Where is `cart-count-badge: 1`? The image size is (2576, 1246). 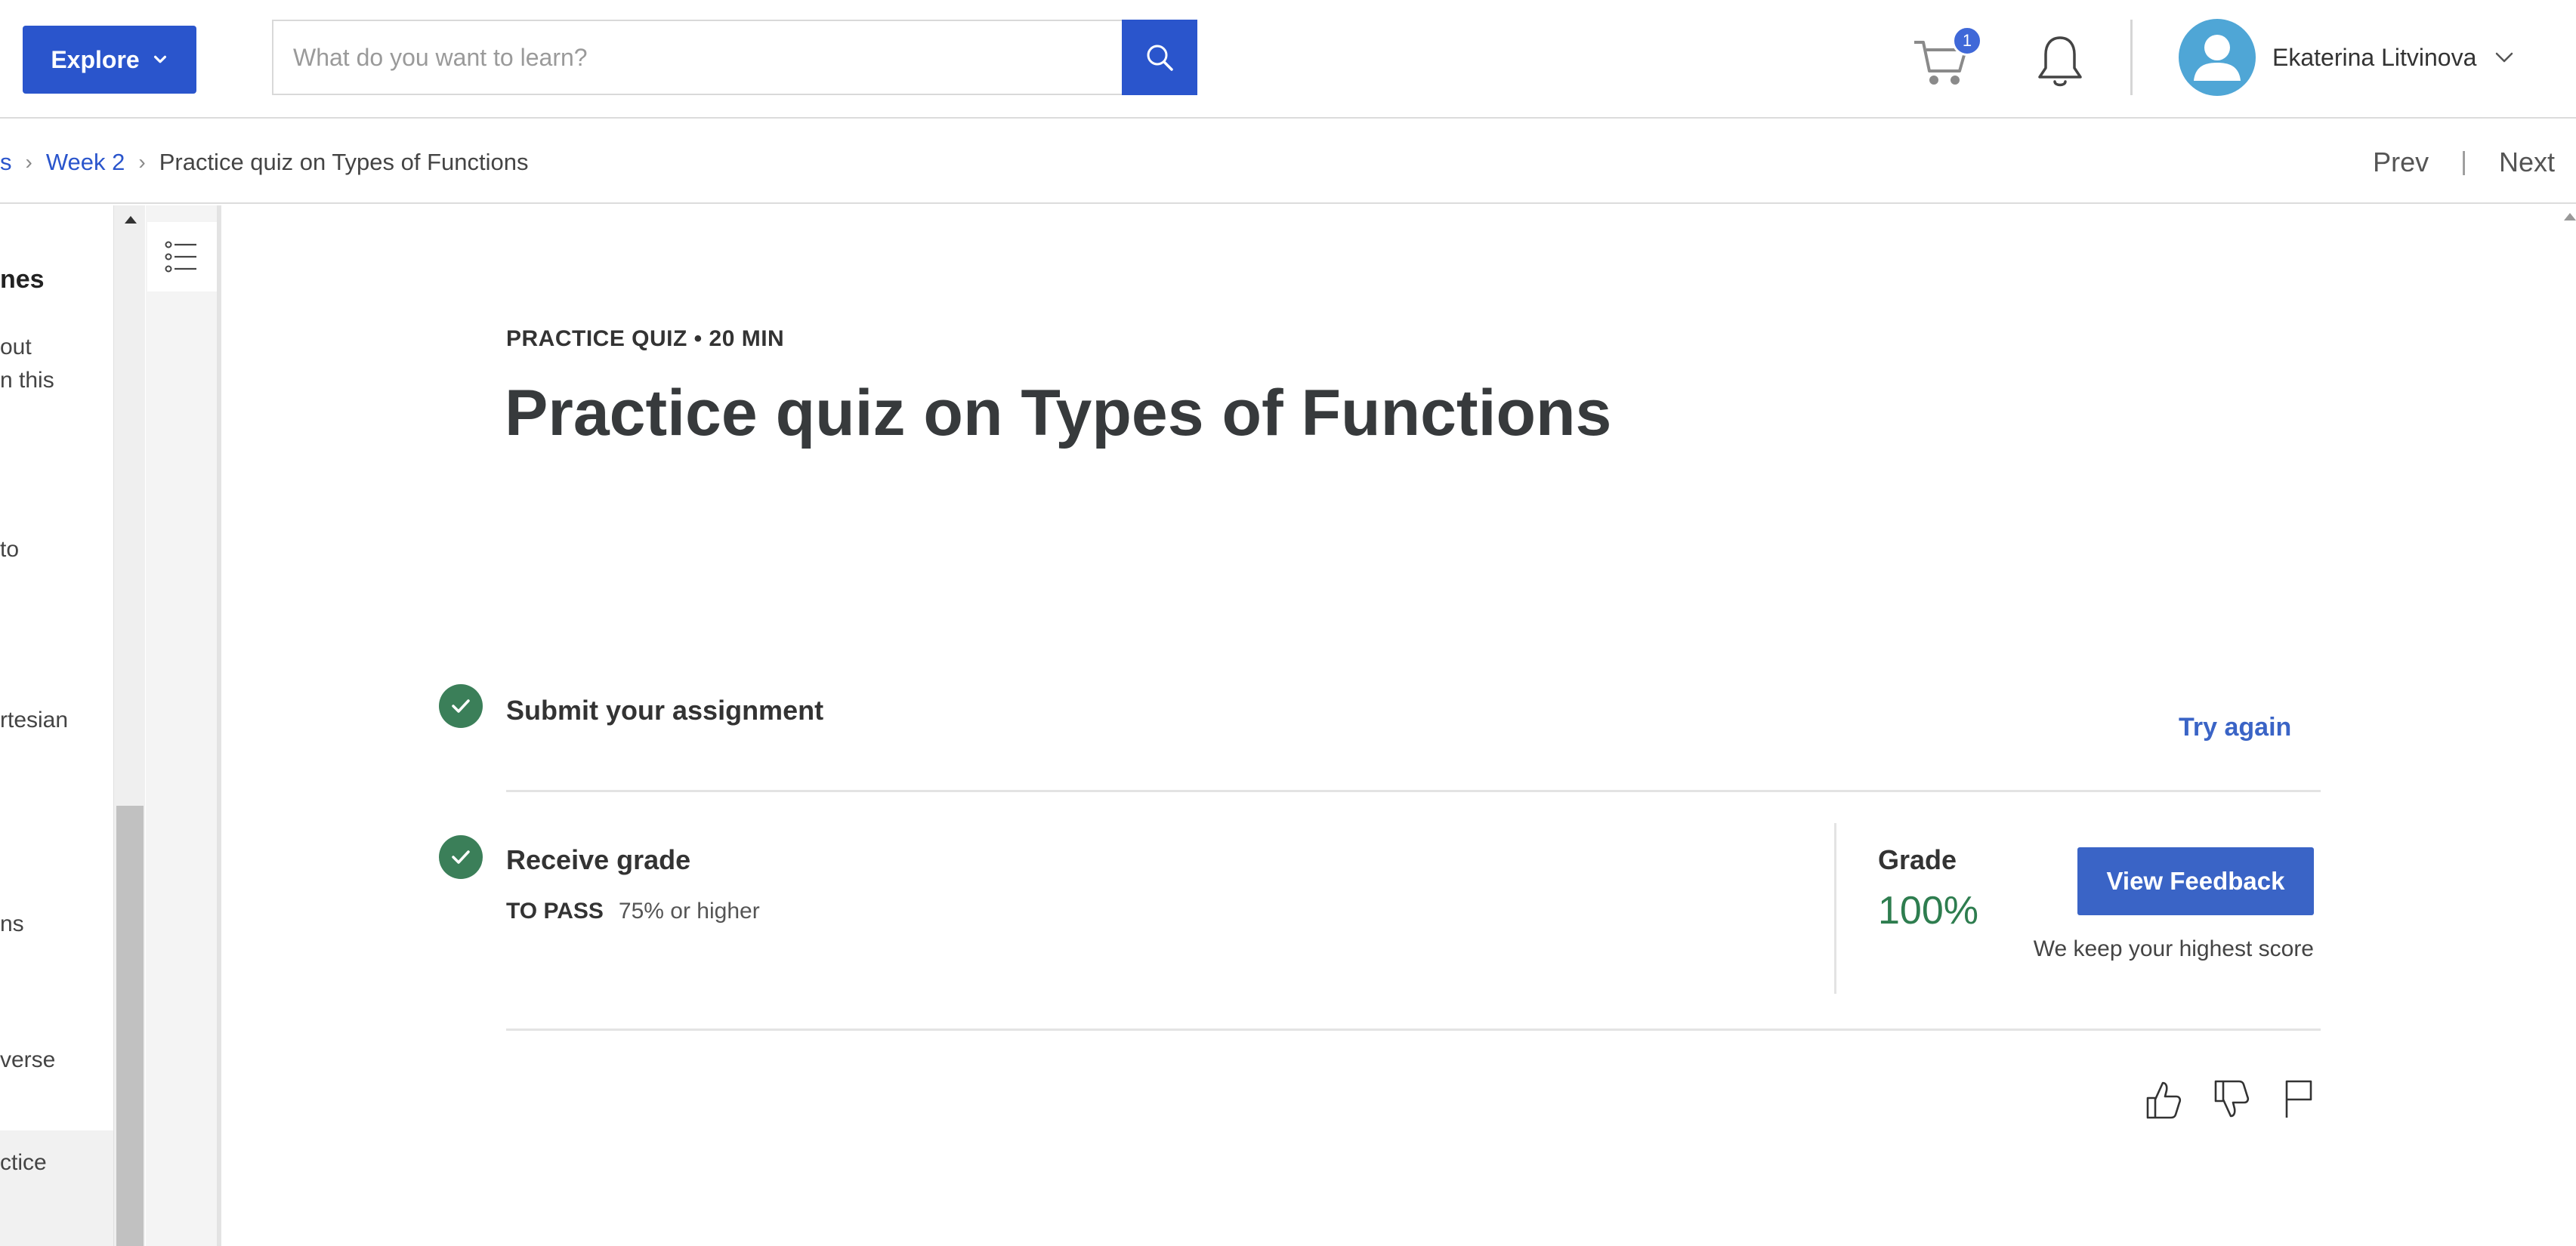 cart-count-badge: 1 is located at coordinates (1967, 41).